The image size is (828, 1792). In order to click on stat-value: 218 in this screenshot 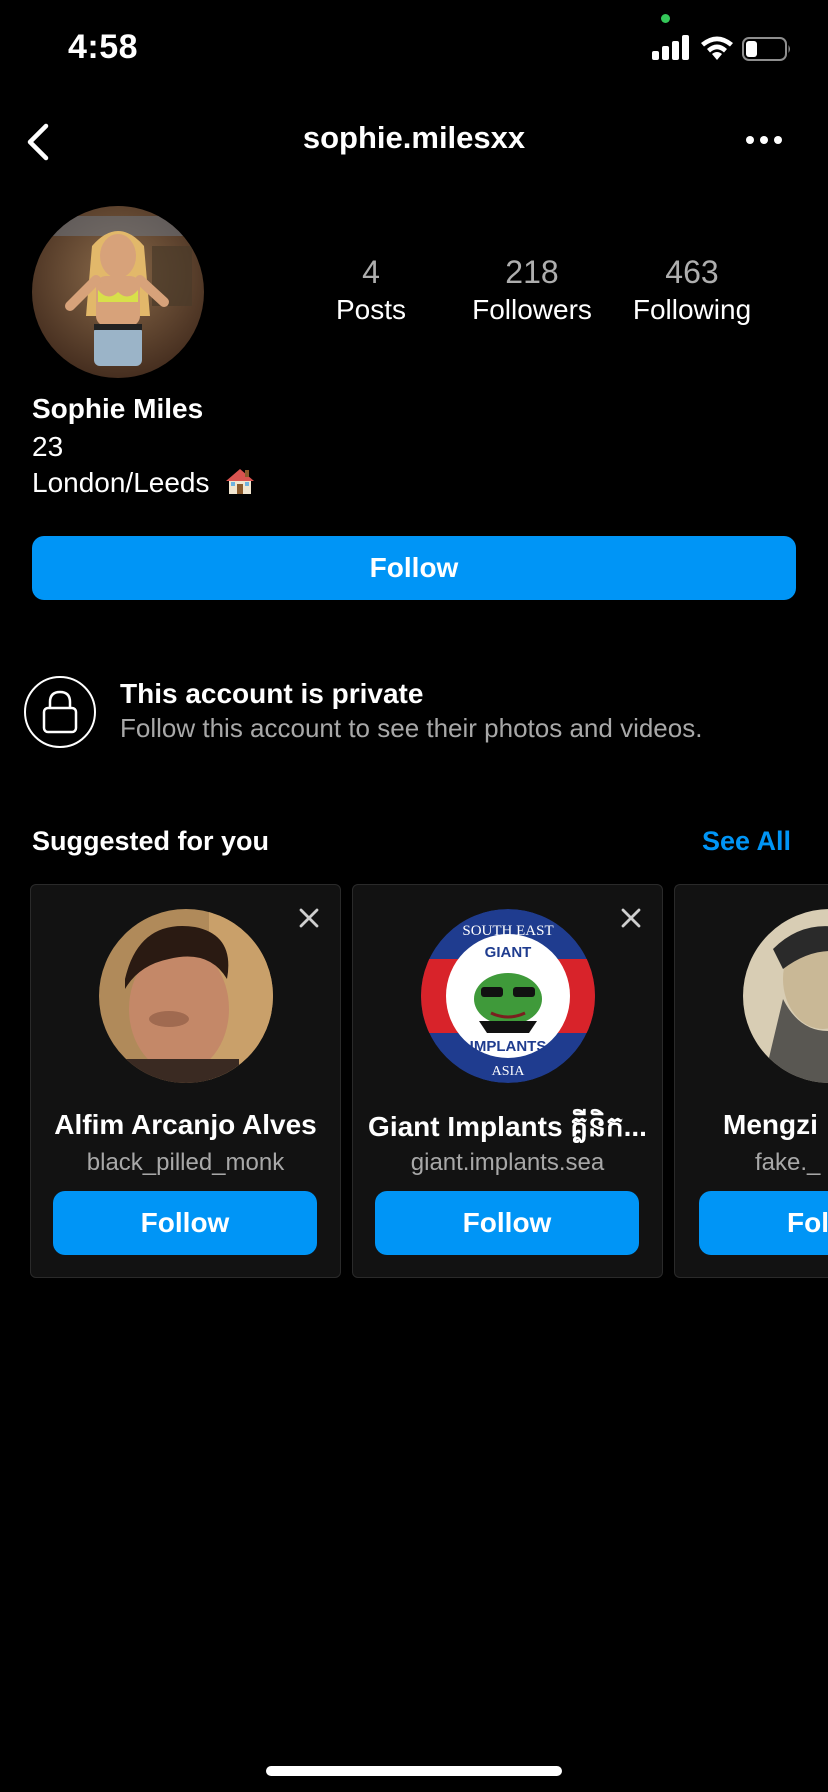, I will do `click(532, 272)`.